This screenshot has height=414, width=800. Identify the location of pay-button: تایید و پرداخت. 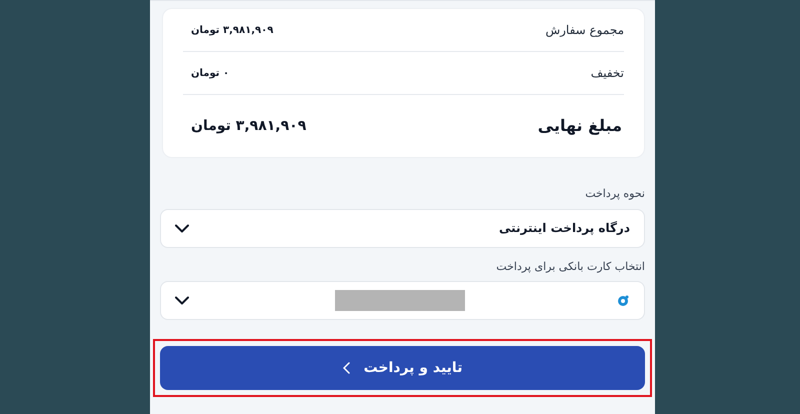
(402, 368).